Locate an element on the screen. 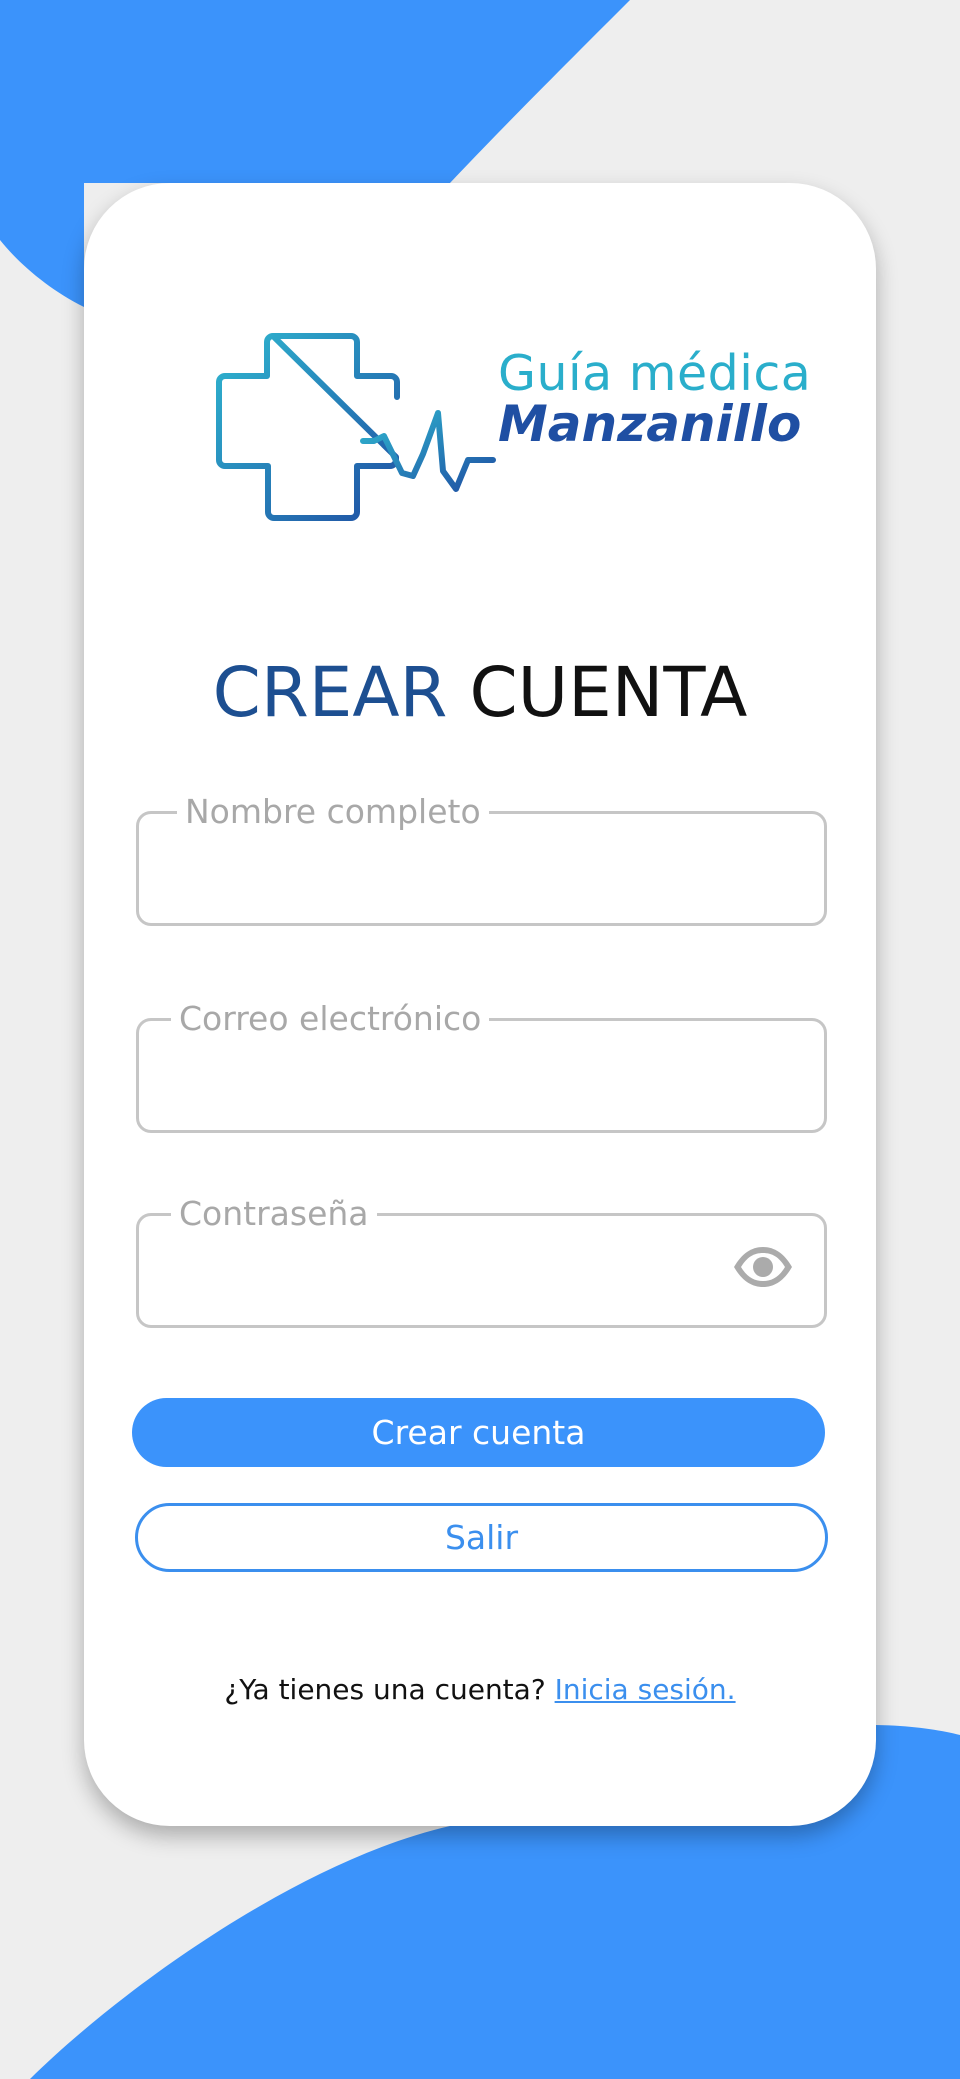 This screenshot has height=2079, width=960. logo-subtitle: Manzanillo is located at coordinates (650, 424).